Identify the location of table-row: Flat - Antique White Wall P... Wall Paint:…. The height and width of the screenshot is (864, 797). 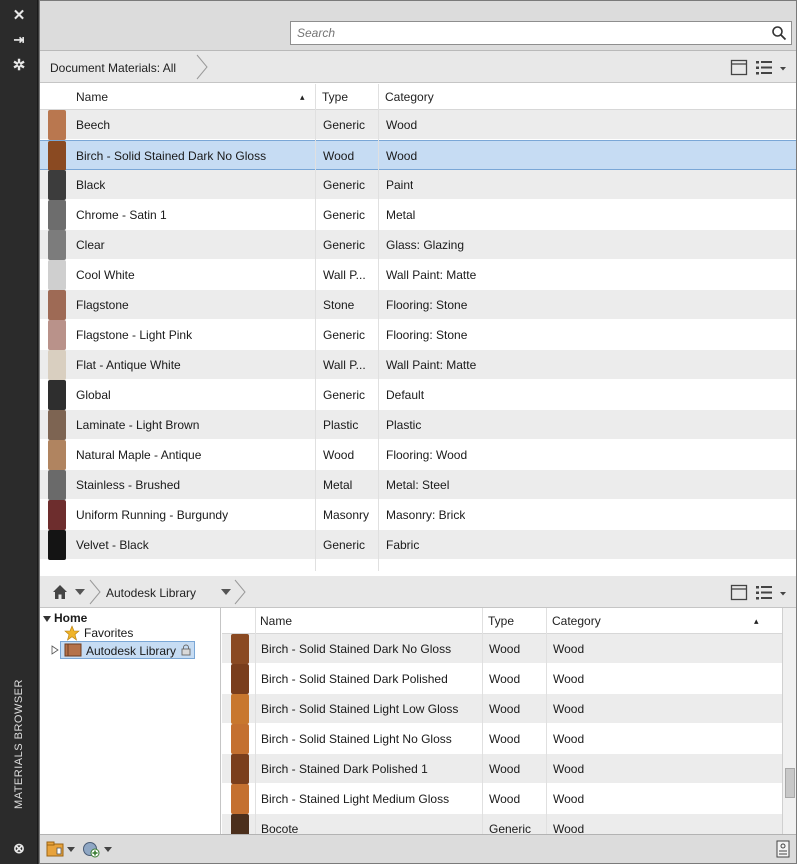
(418, 365).